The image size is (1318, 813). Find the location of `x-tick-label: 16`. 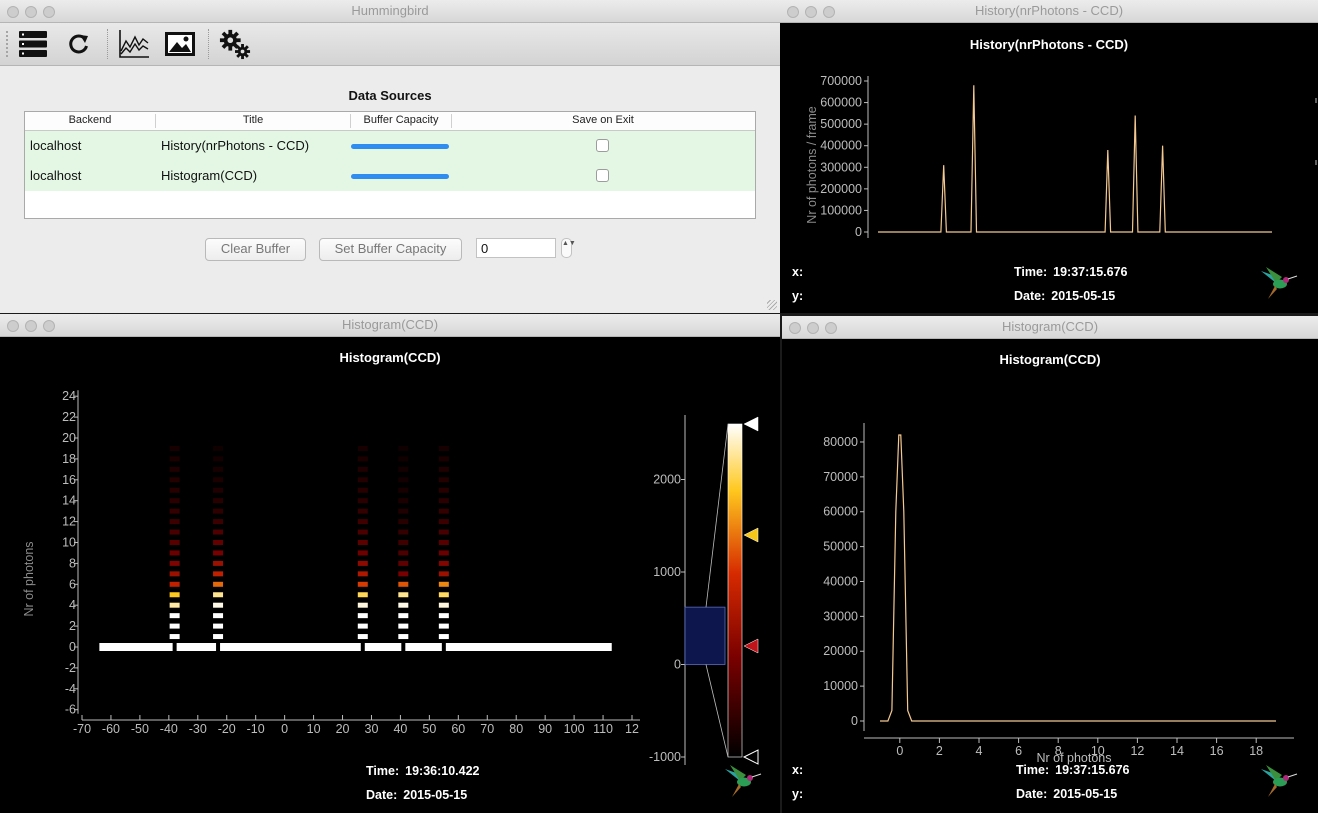

x-tick-label: 16 is located at coordinates (1217, 751).